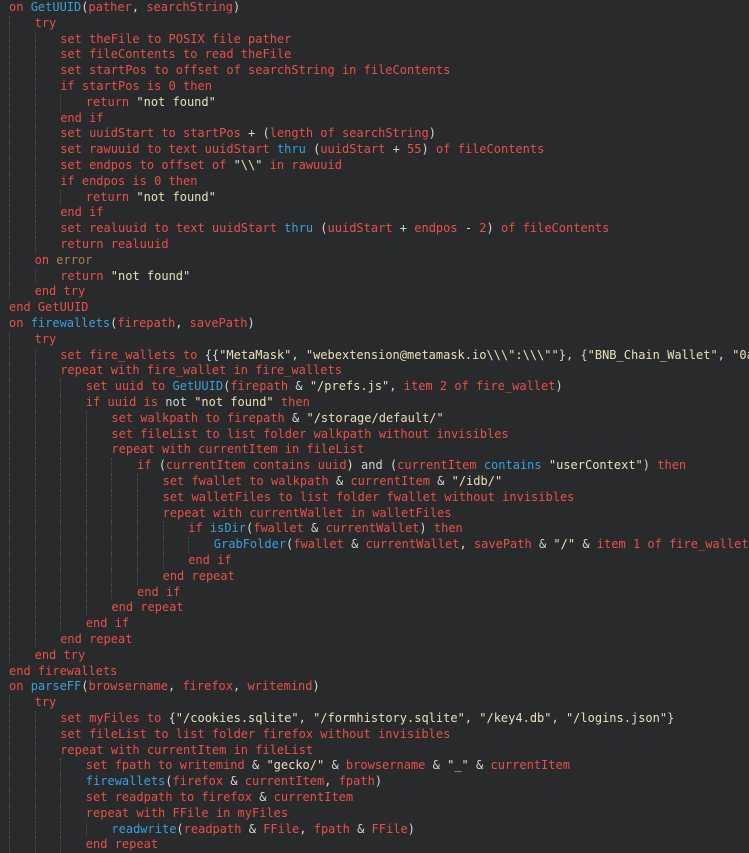  Describe the element at coordinates (114, 245) in the screenshot. I see `code-line: return realuuid` at that location.